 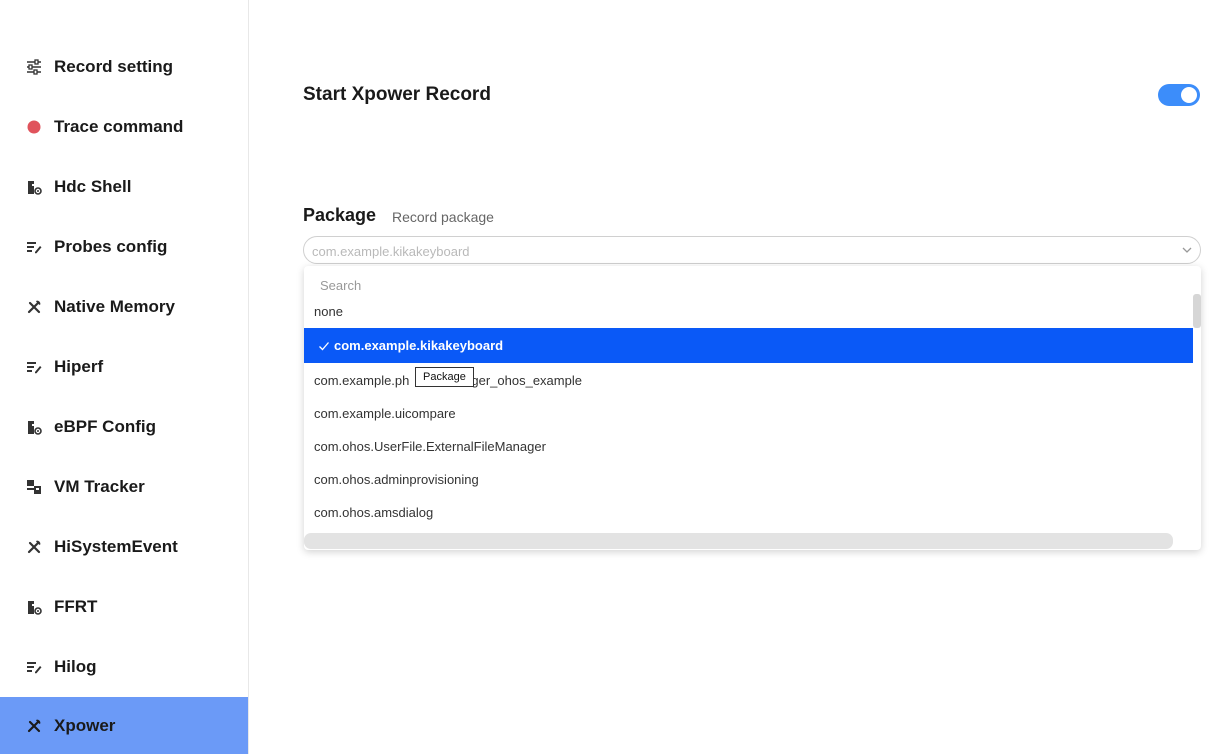 I want to click on package-select: com.example.kikakeyboard, so click(x=752, y=250).